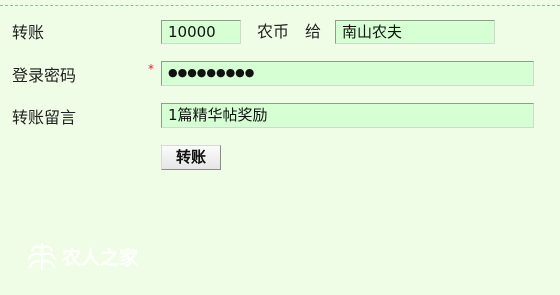 The image size is (560, 295). I want to click on watermark: 农人之家, so click(81, 256).